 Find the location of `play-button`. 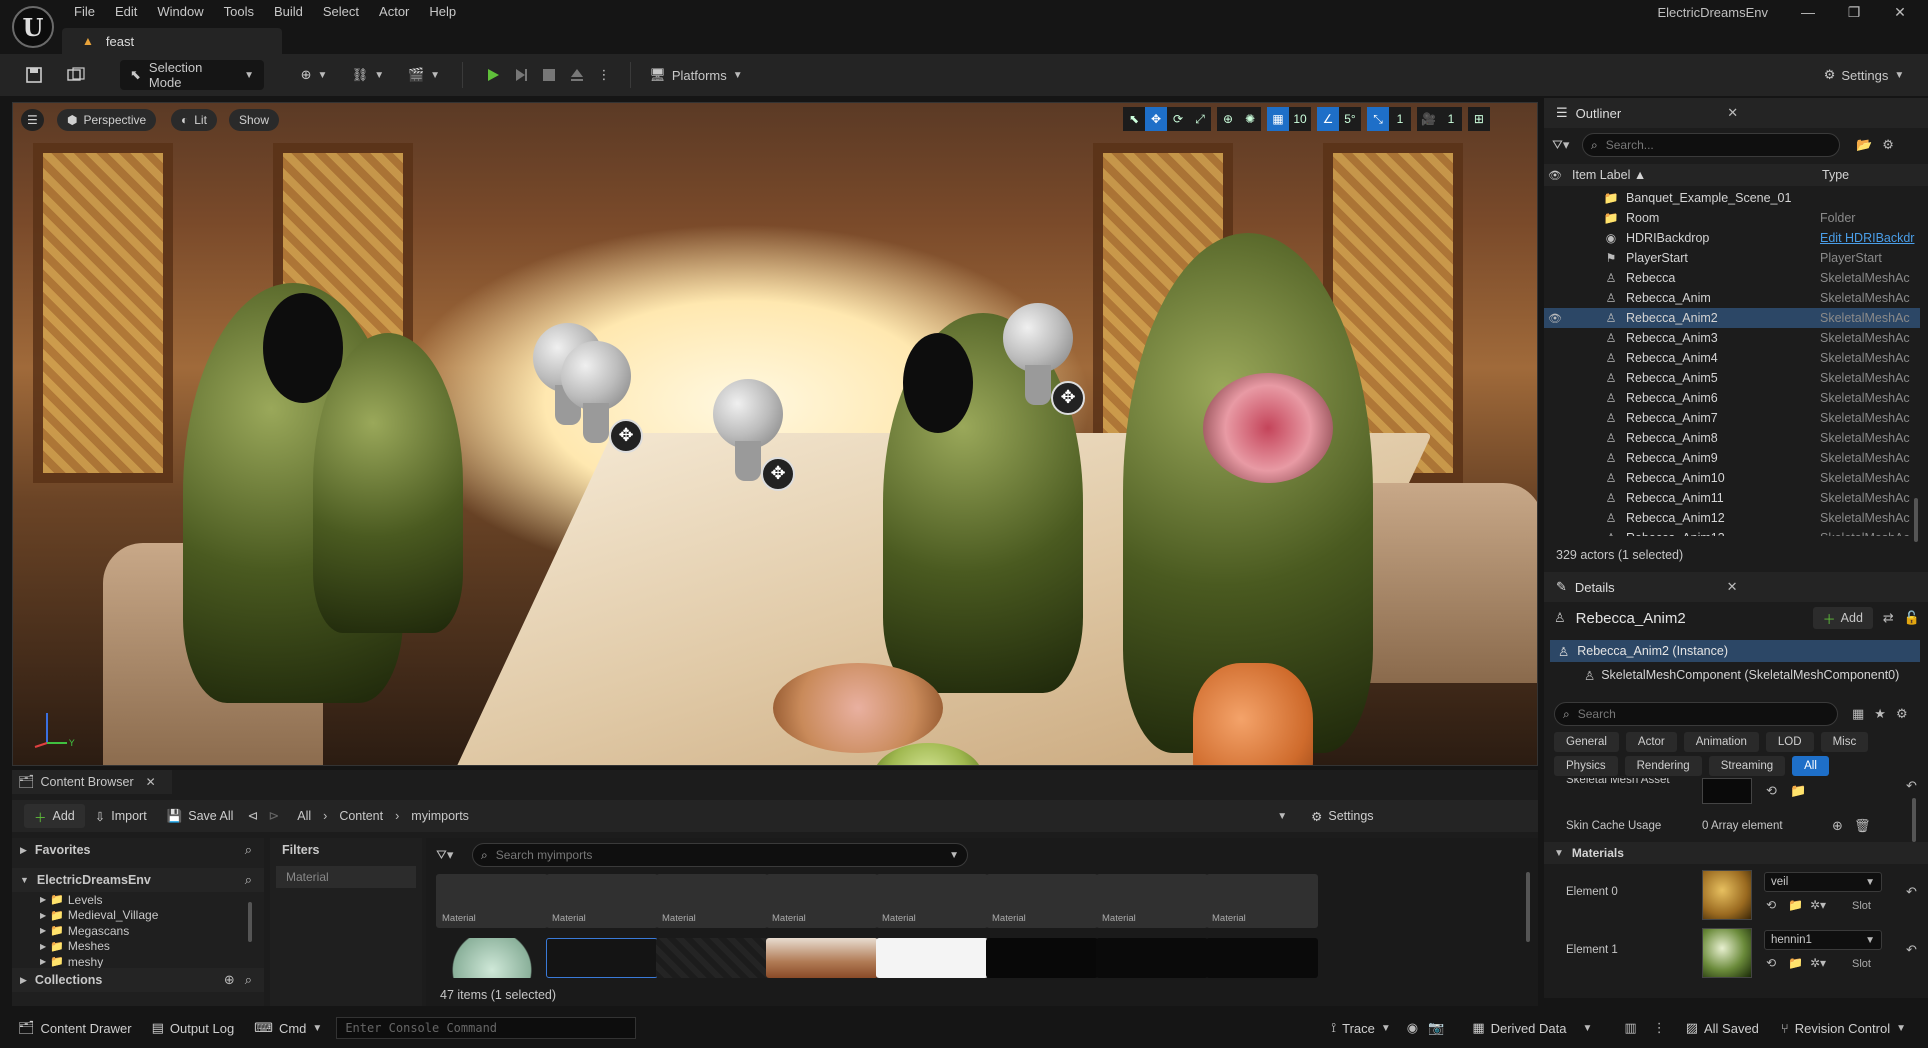

play-button is located at coordinates (493, 75).